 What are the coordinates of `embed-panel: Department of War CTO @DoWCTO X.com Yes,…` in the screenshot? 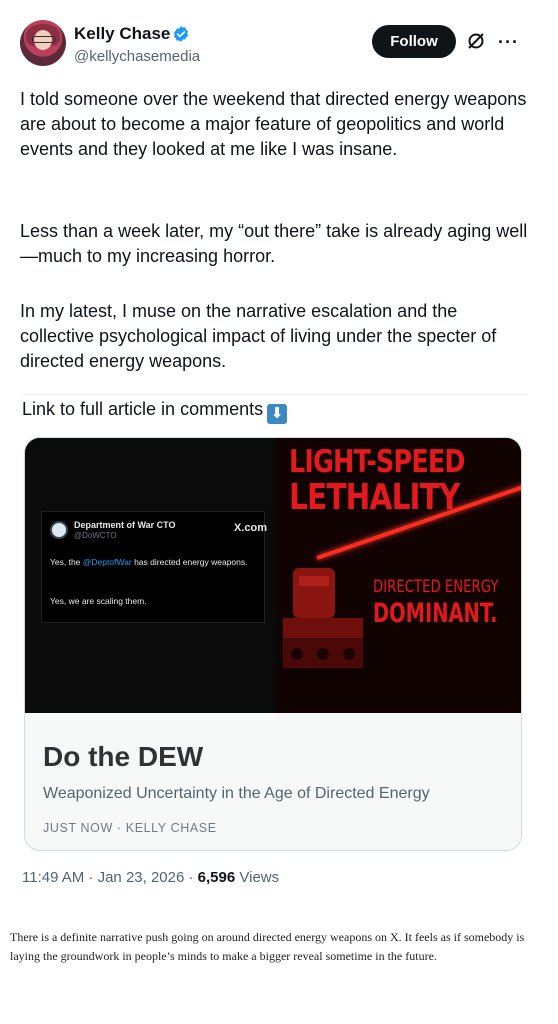 It's located at (151, 575).